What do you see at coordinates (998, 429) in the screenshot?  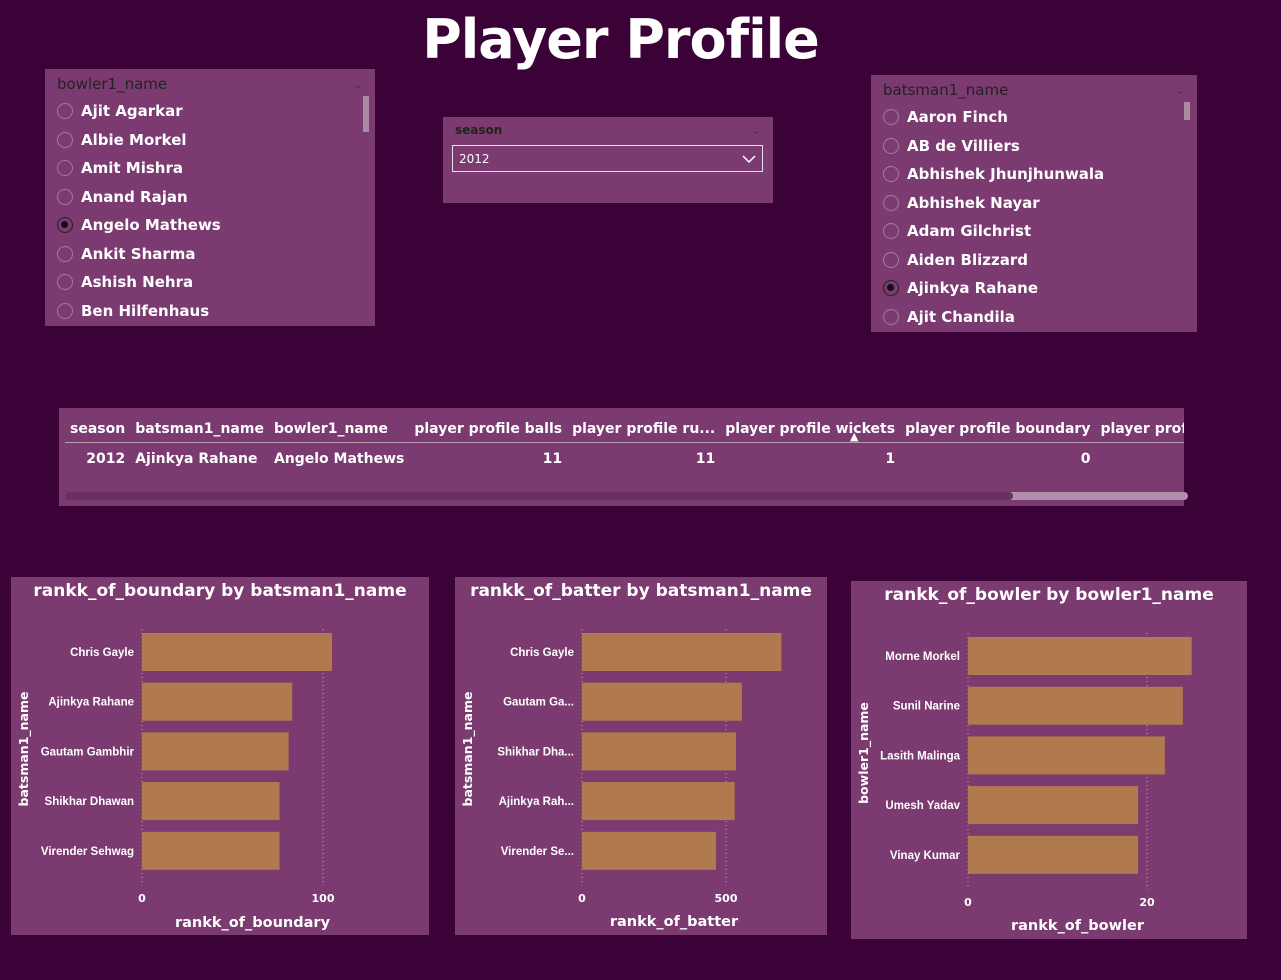 I see `column-header-player-profile-boundary: player profile boundary` at bounding box center [998, 429].